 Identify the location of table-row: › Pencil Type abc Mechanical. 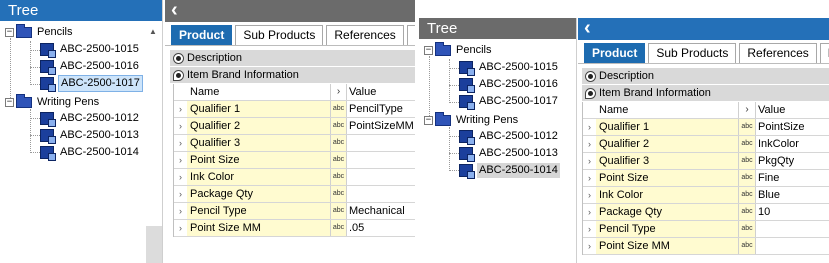
(294, 211).